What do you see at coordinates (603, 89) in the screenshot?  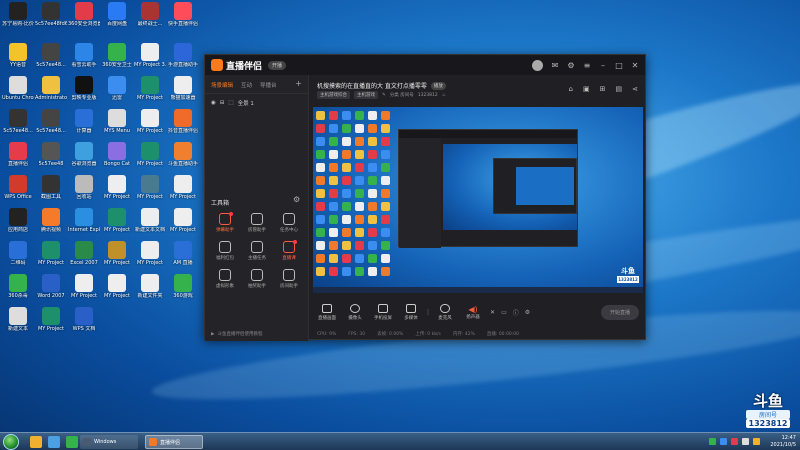 I see `layout-icon: ⊞` at bounding box center [603, 89].